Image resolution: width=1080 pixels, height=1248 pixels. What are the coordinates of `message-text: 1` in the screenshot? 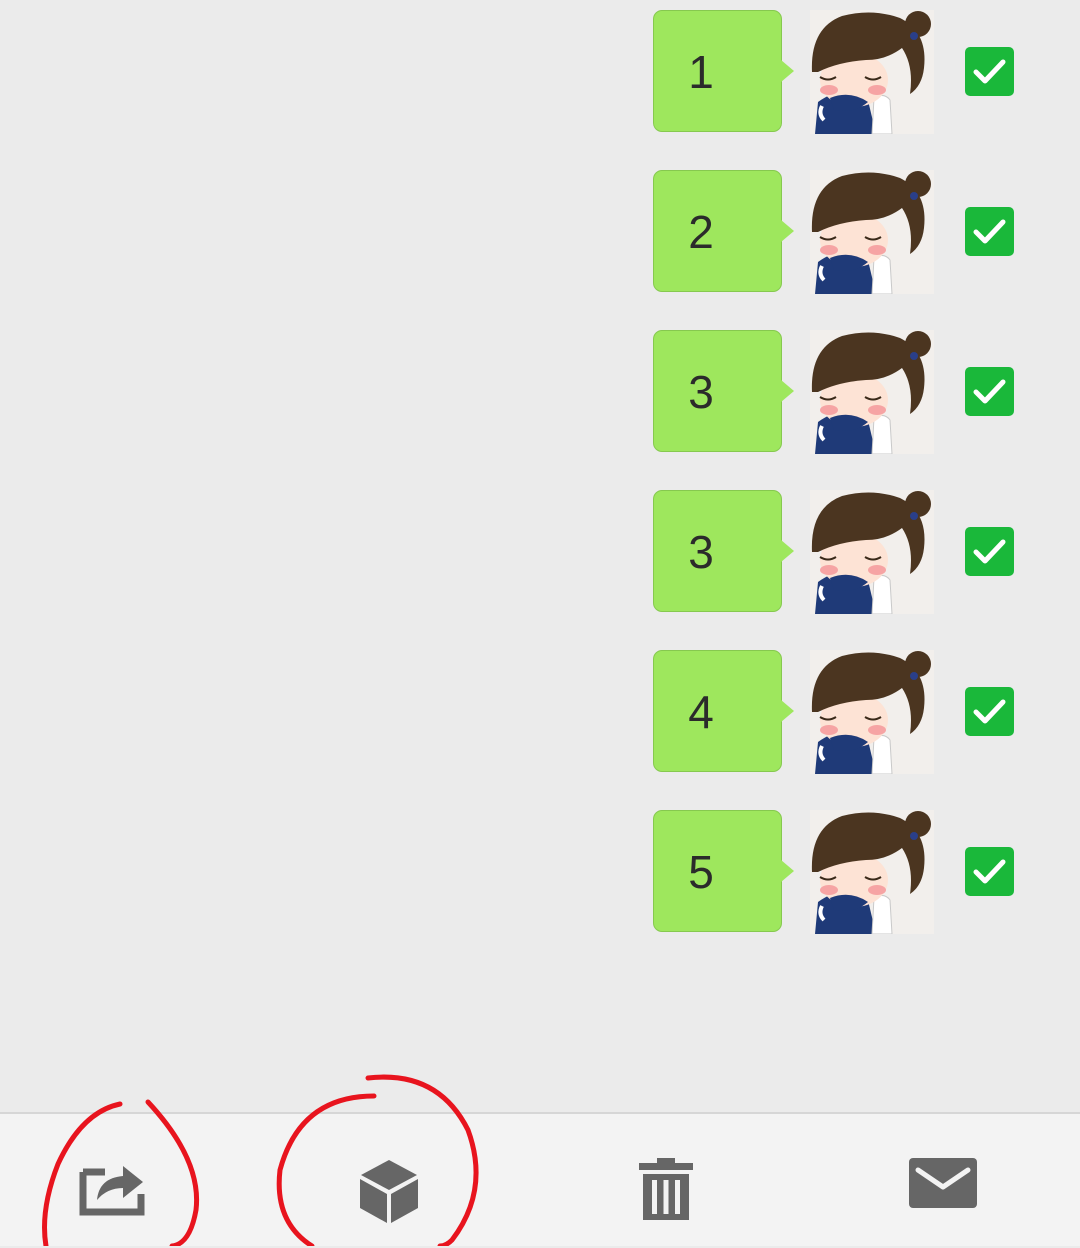 It's located at (701, 72).